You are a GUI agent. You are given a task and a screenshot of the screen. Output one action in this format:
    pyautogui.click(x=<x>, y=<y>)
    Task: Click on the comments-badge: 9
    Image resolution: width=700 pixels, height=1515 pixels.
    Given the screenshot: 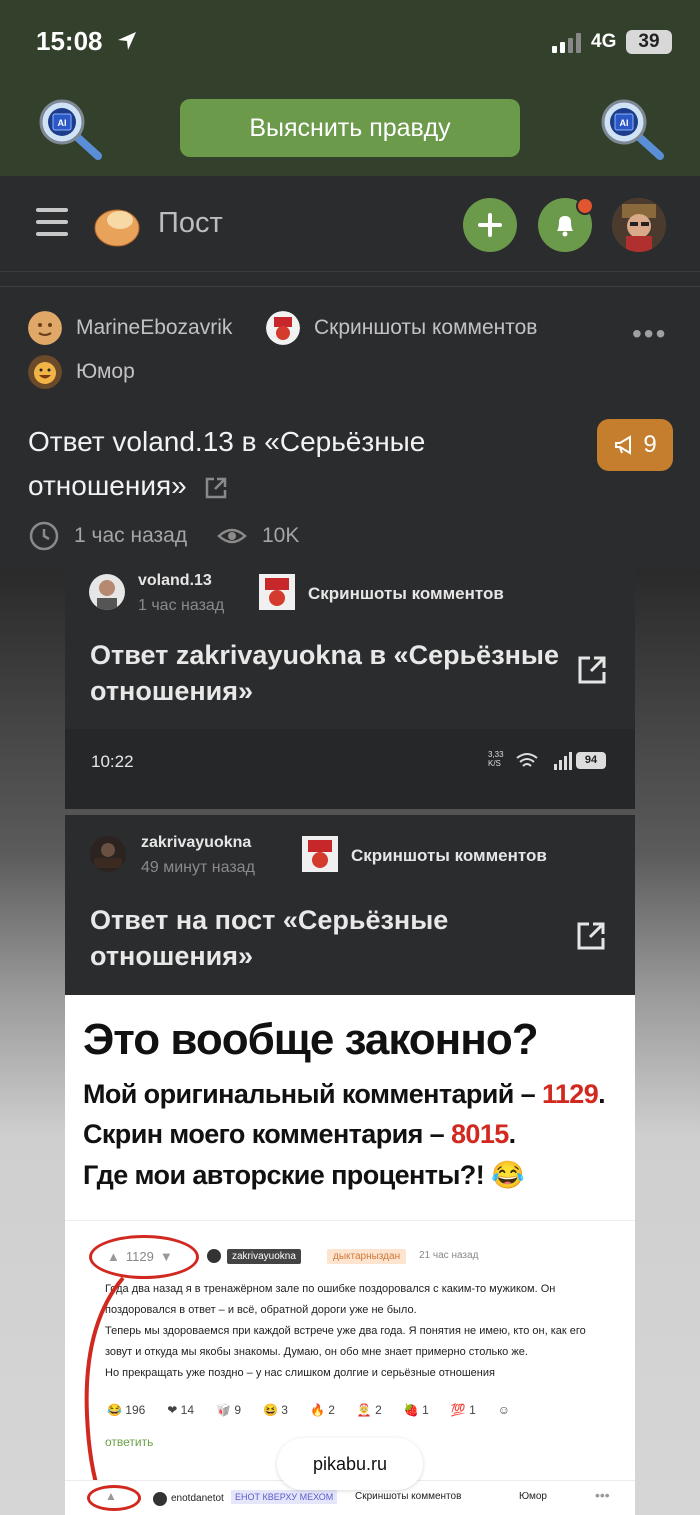 What is the action you would take?
    pyautogui.click(x=635, y=445)
    